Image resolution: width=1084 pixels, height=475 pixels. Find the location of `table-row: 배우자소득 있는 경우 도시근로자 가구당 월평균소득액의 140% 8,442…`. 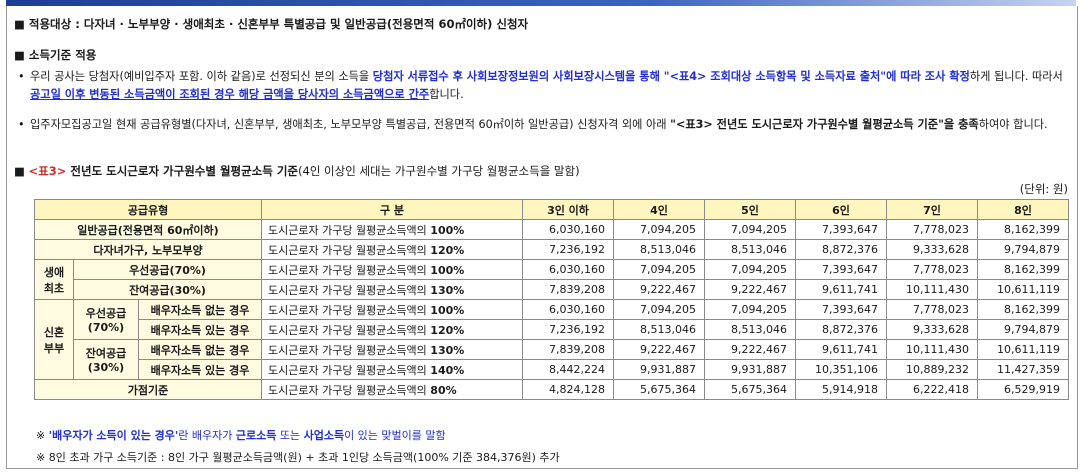

table-row: 배우자소득 있는 경우 도시근로자 가구당 월평균소득액의 140% 8,442… is located at coordinates (552, 369).